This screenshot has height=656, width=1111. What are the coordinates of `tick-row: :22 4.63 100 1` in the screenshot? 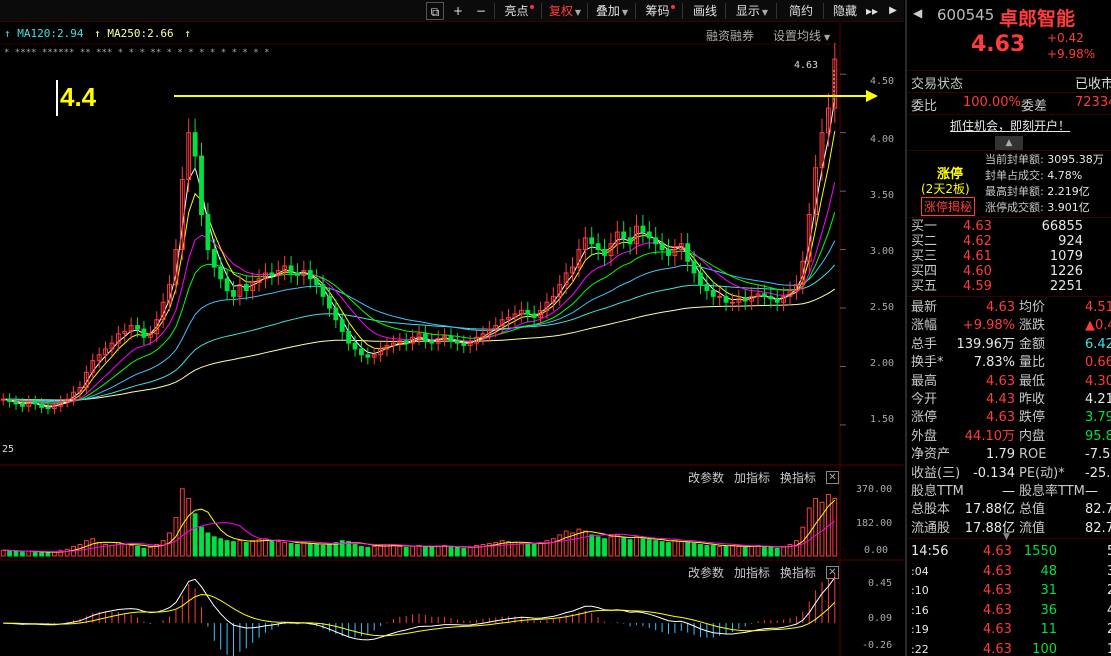 It's located at (1009, 648).